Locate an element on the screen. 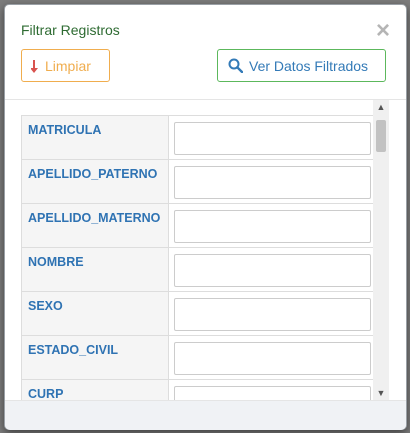  field-row: MATRICULA is located at coordinates (200, 137).